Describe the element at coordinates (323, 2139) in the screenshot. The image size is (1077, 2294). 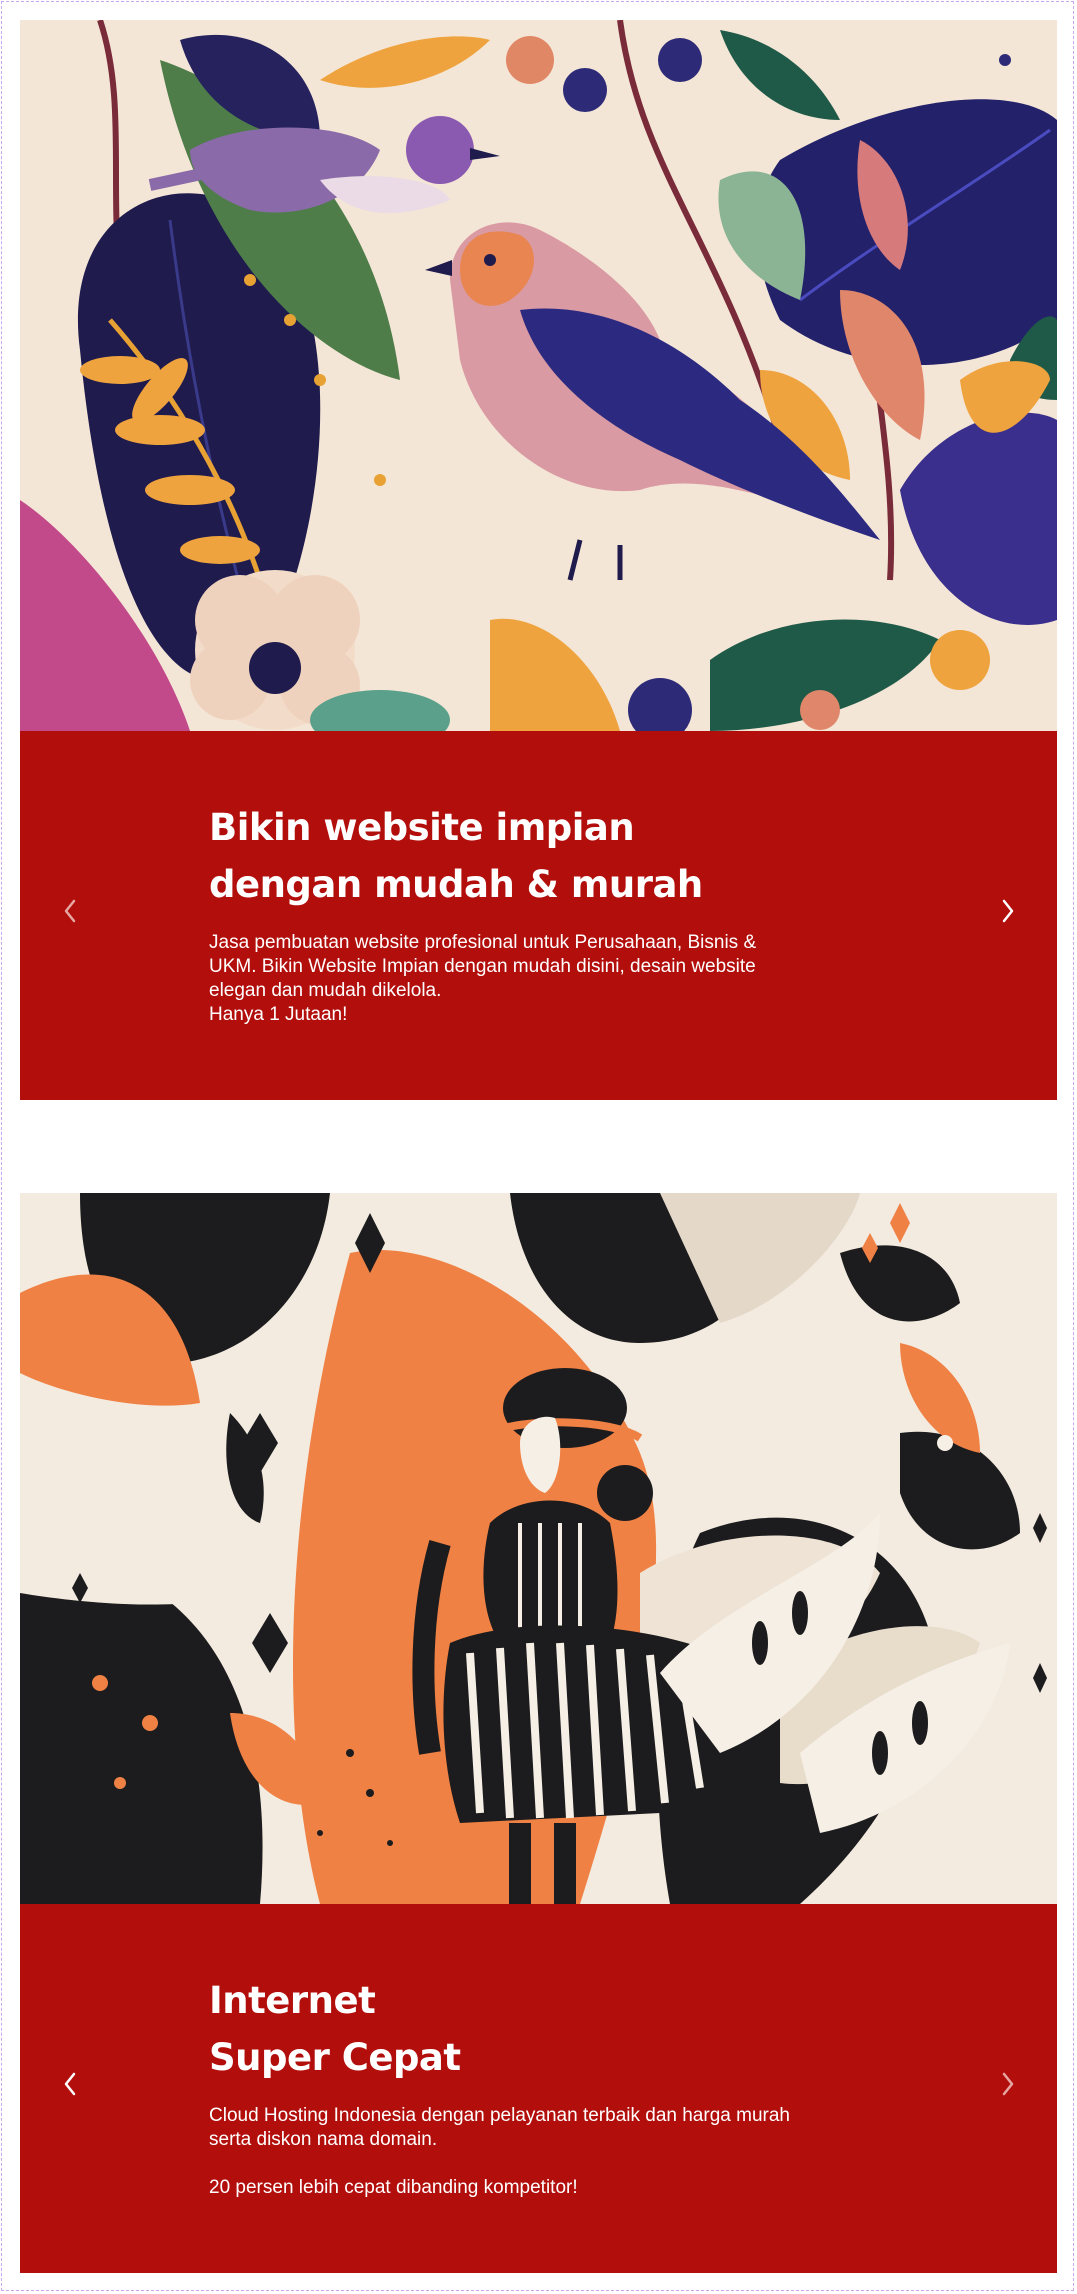
I see `slide-description-line: serta diskon nama domain.` at that location.